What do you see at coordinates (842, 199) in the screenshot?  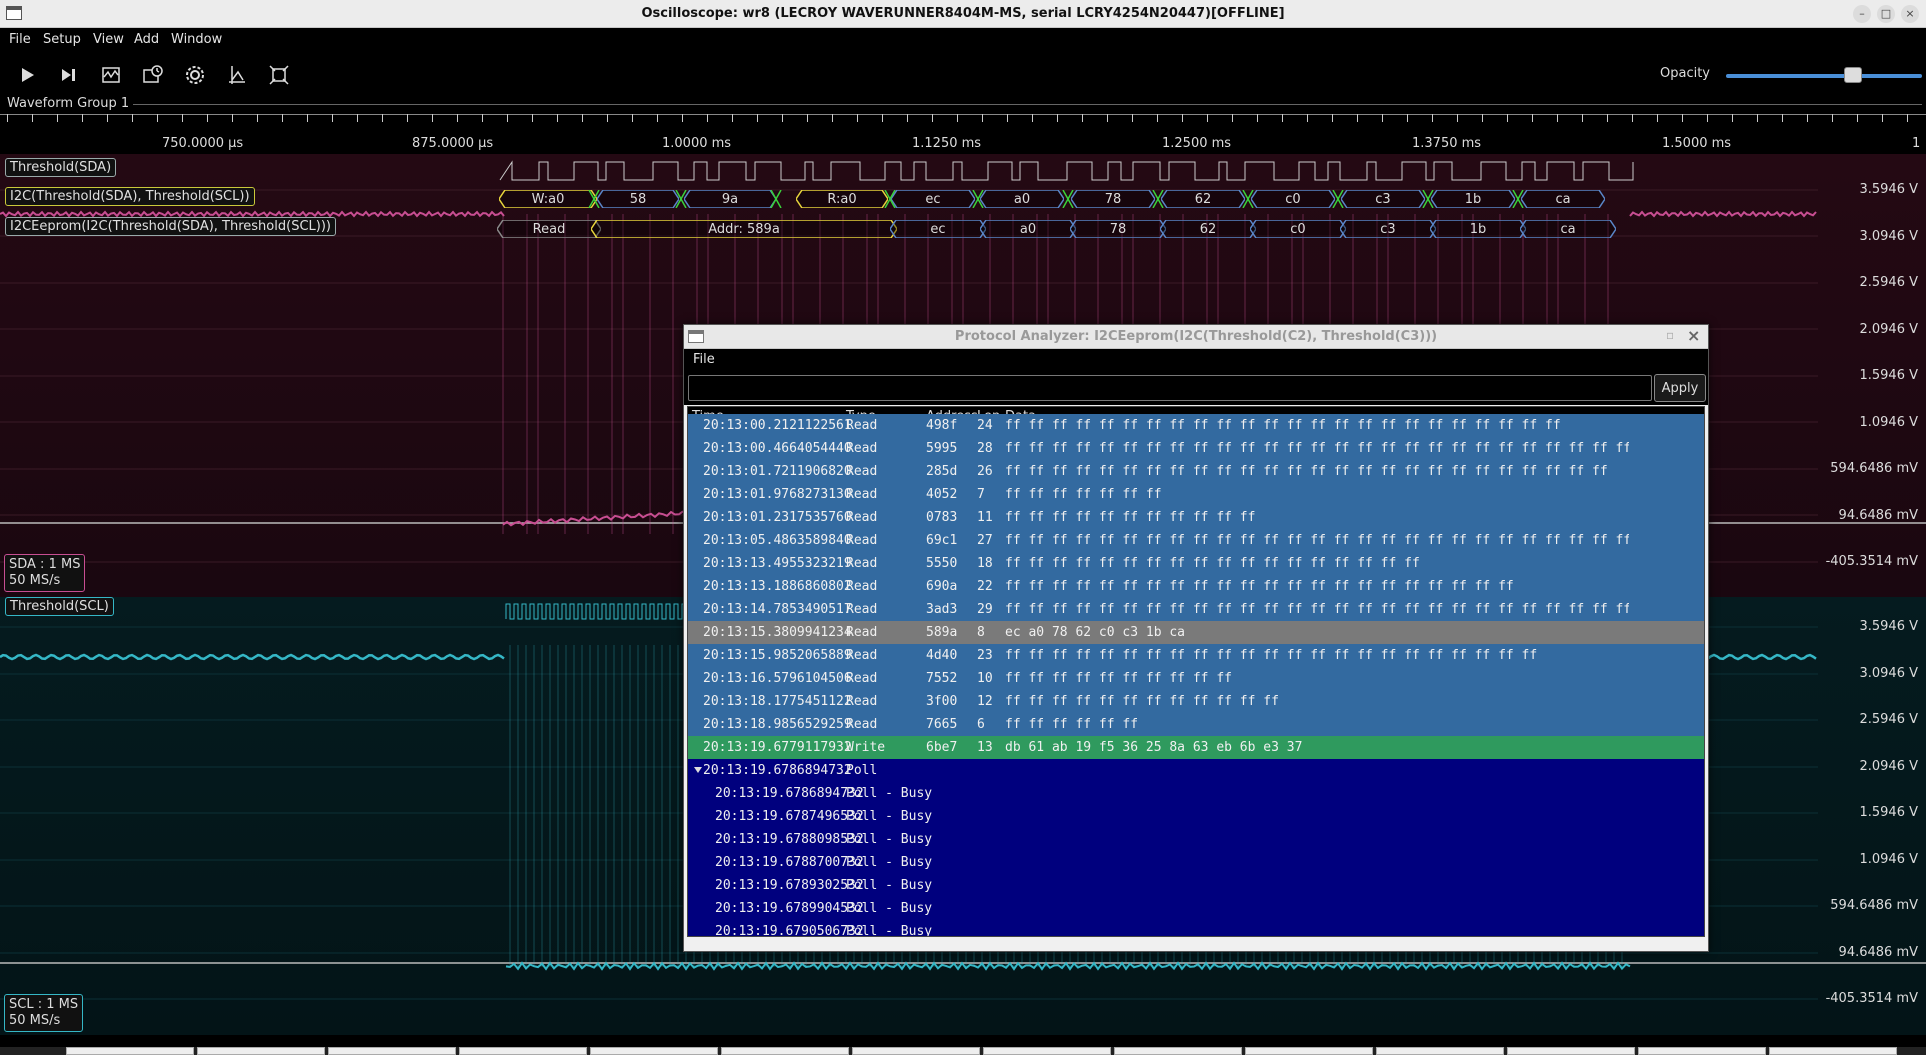 I see `protocol-packet: R:a0` at bounding box center [842, 199].